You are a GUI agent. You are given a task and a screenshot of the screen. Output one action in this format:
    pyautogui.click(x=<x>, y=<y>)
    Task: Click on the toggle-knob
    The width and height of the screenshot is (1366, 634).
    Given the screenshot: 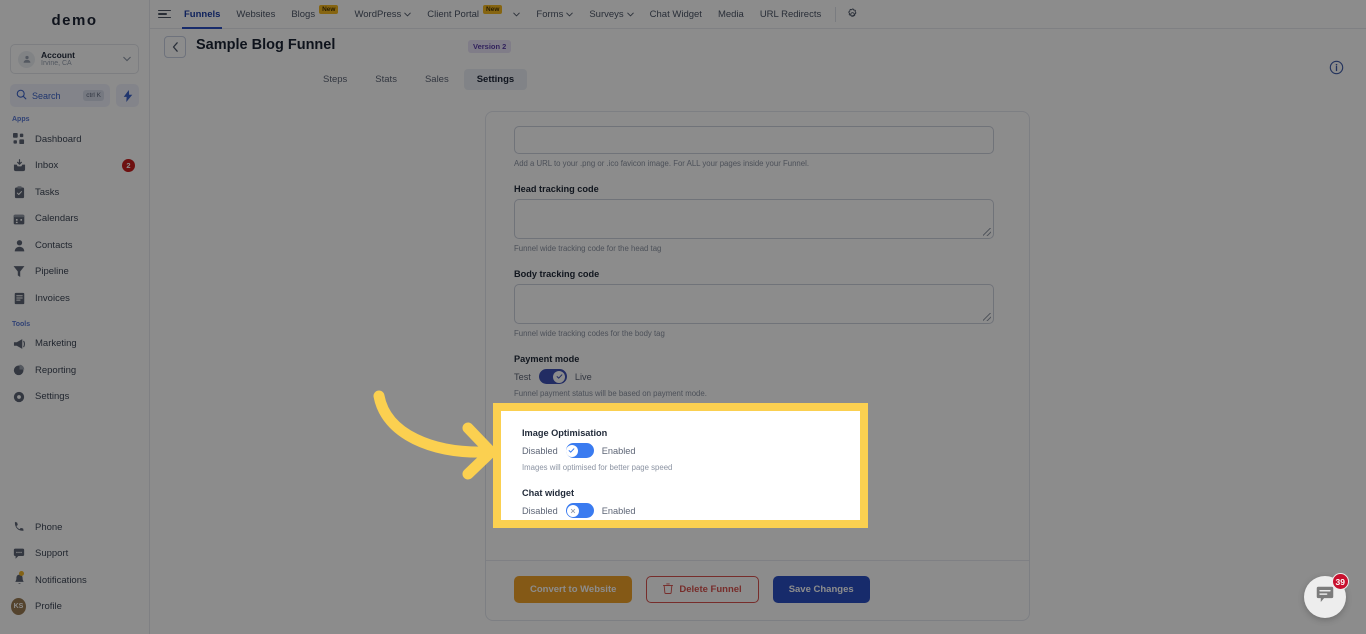 What is the action you would take?
    pyautogui.click(x=559, y=376)
    